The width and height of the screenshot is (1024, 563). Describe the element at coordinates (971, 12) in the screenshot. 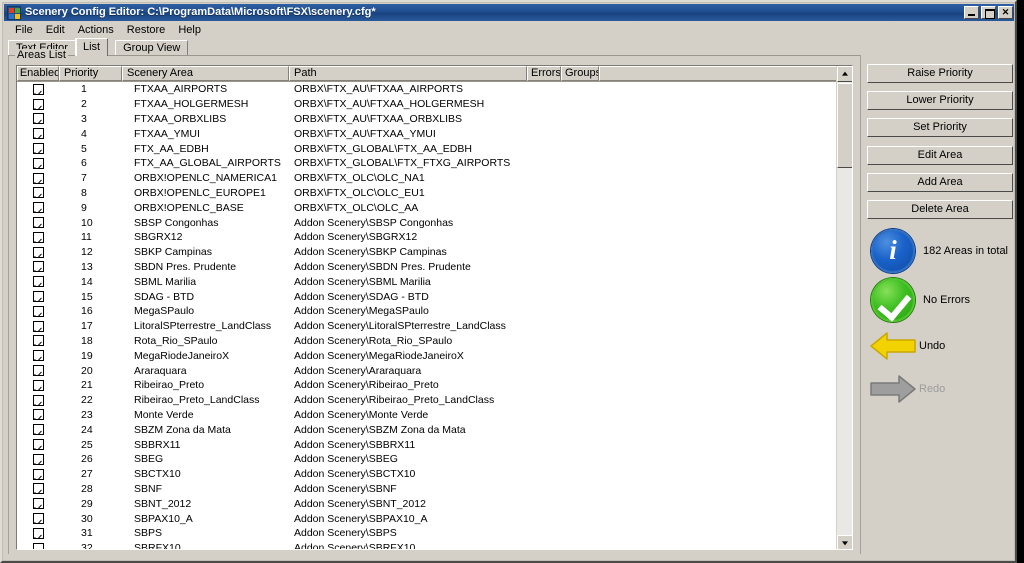

I see `minimize-button` at that location.